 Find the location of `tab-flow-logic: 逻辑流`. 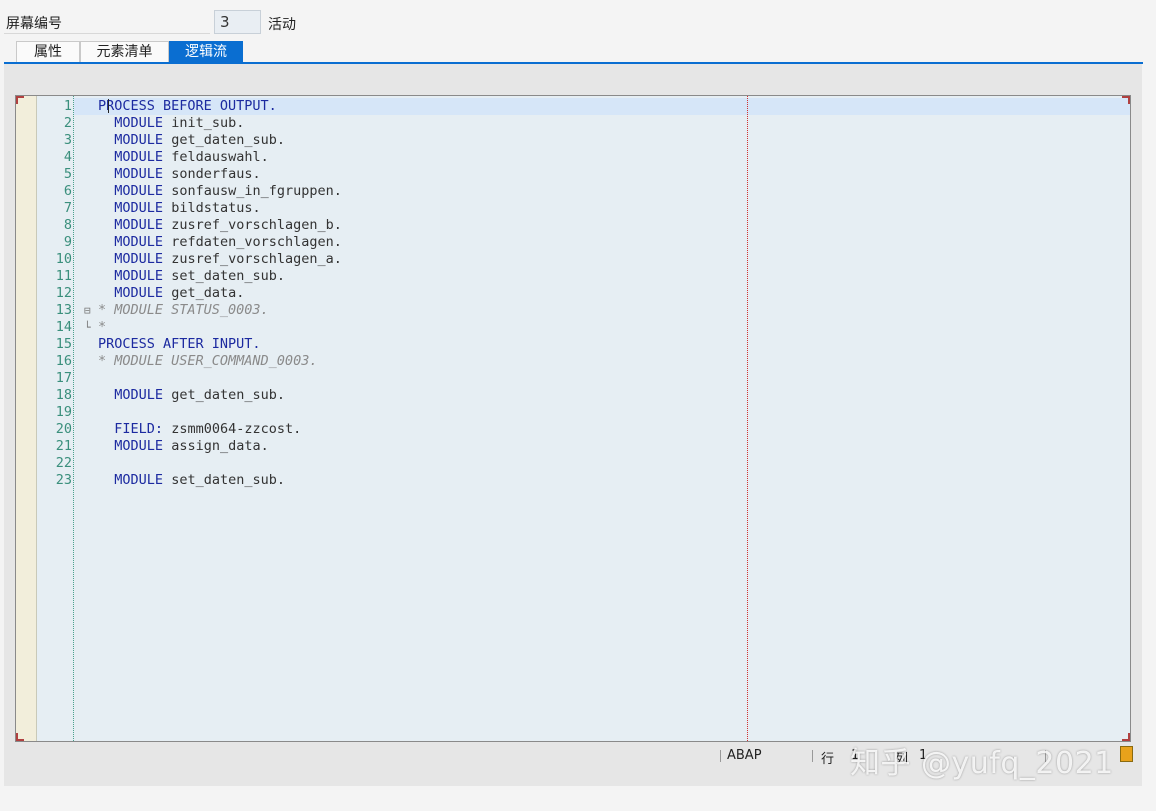

tab-flow-logic: 逻辑流 is located at coordinates (206, 51).